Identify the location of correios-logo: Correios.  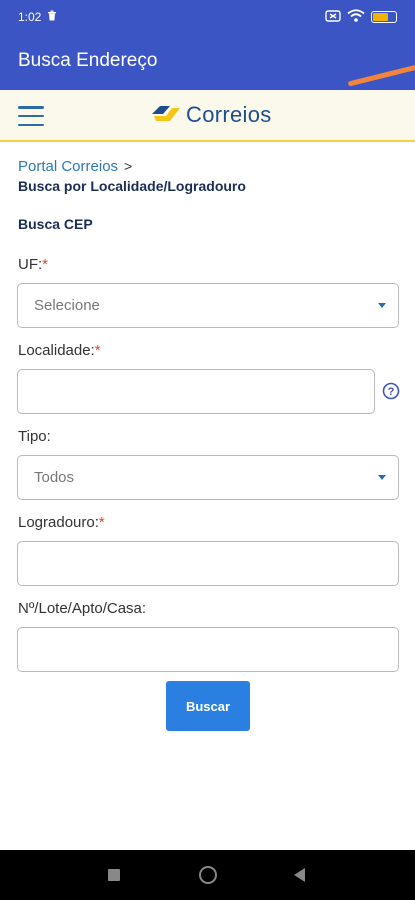
(211, 115).